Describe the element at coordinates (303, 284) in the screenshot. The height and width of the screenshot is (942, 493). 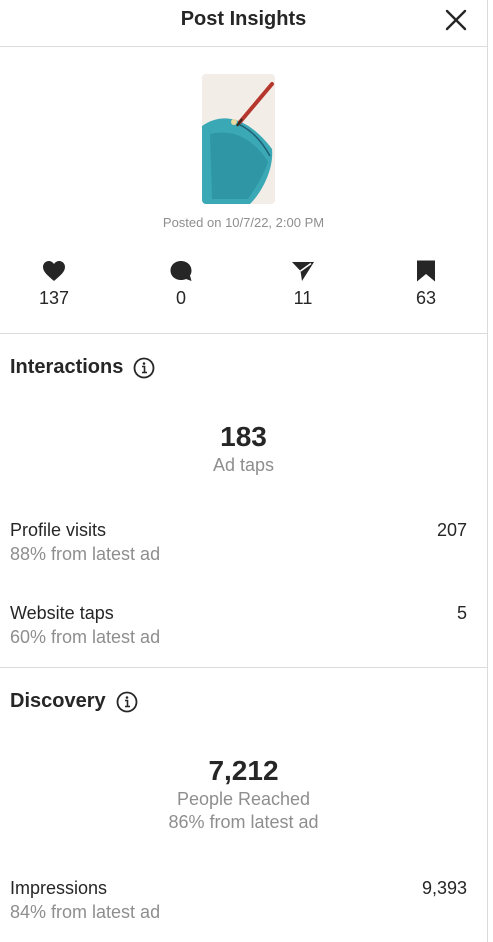
I see `shares-stat: 11` at that location.